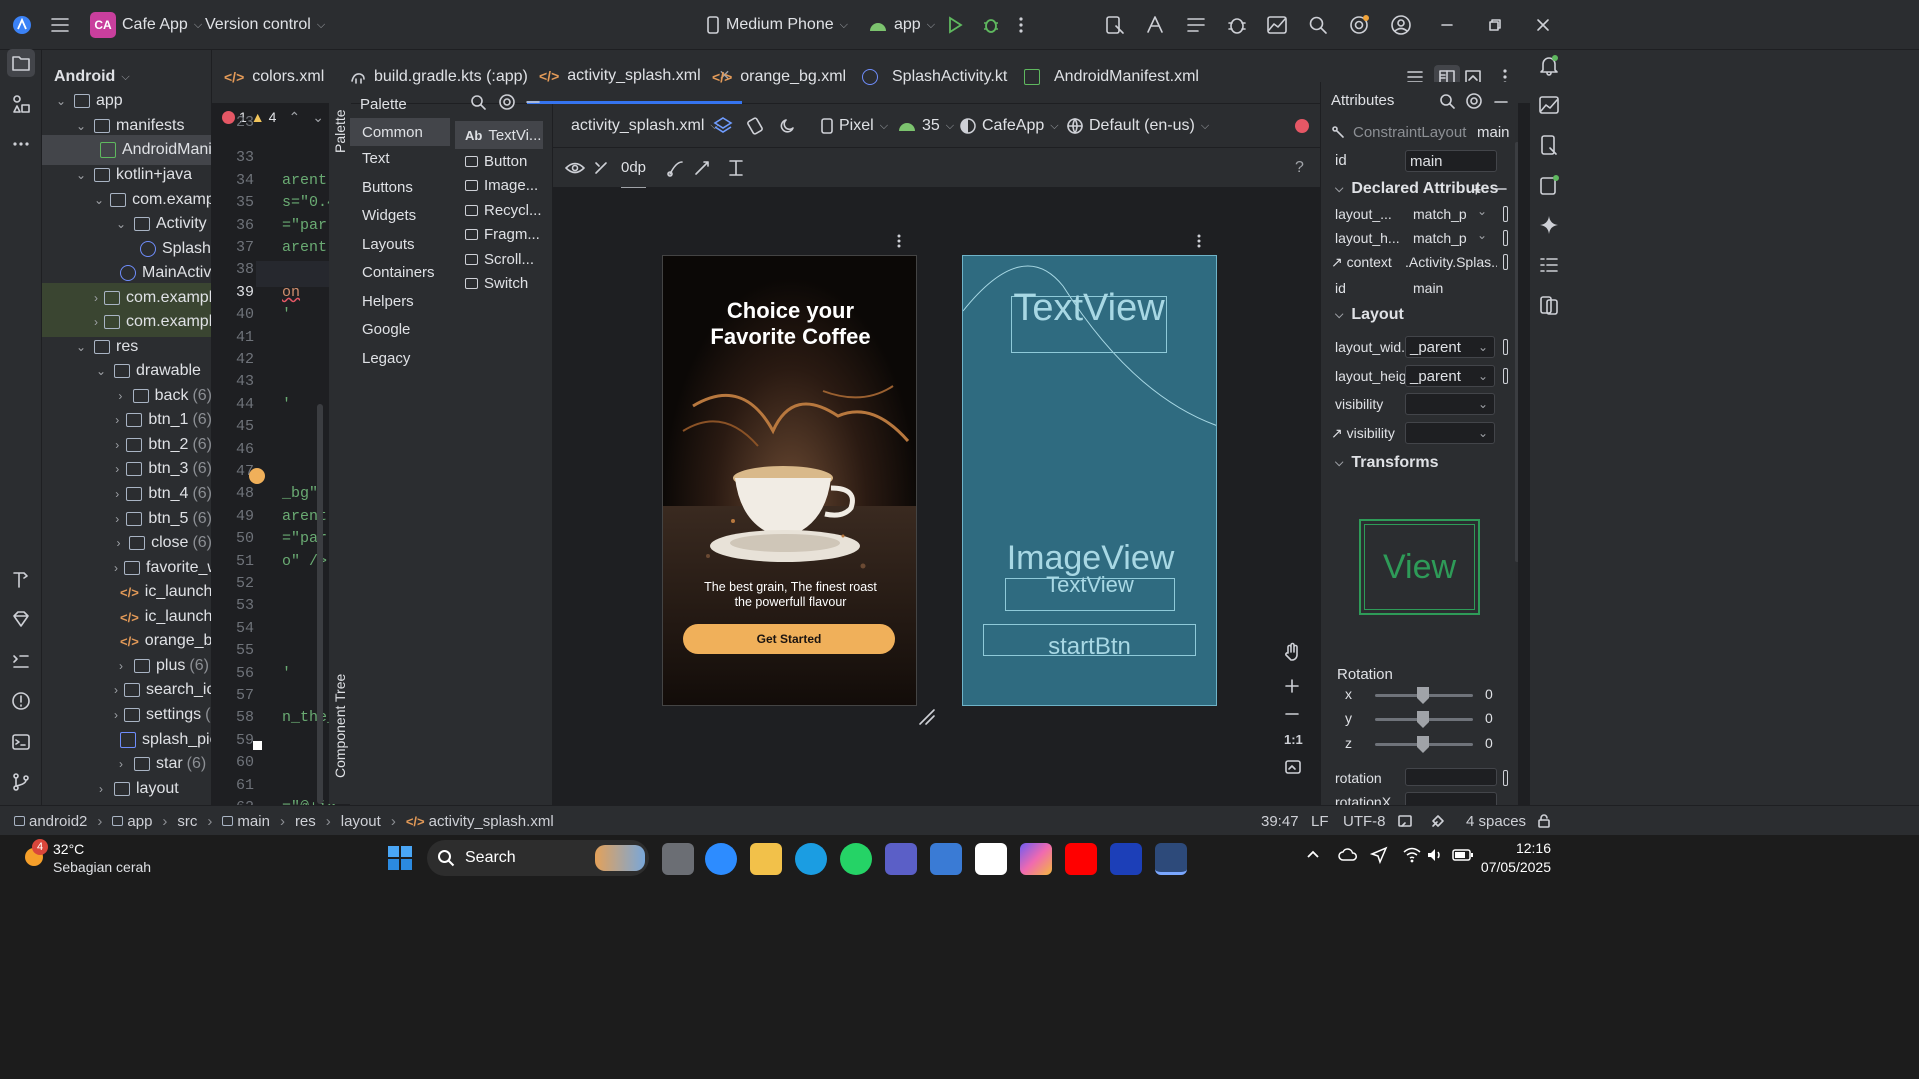  I want to click on problems-icon, so click(21, 701).